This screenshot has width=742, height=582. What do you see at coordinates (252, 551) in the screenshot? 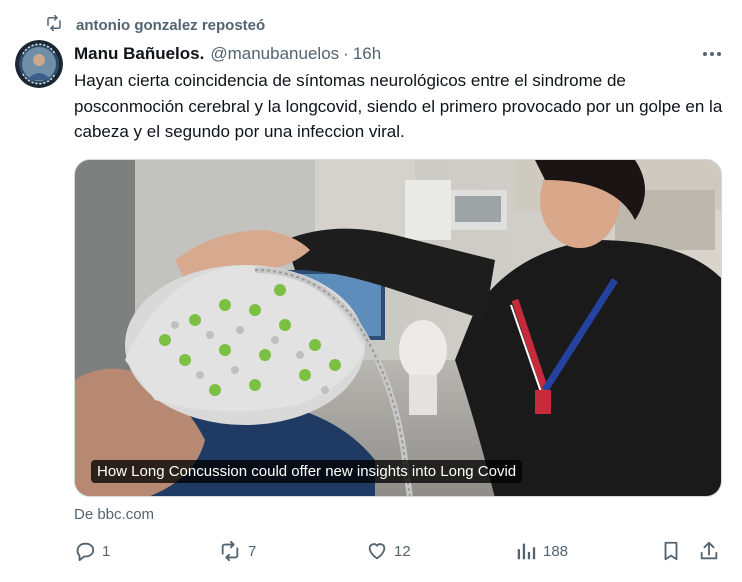
I see `repost-count: 7` at bounding box center [252, 551].